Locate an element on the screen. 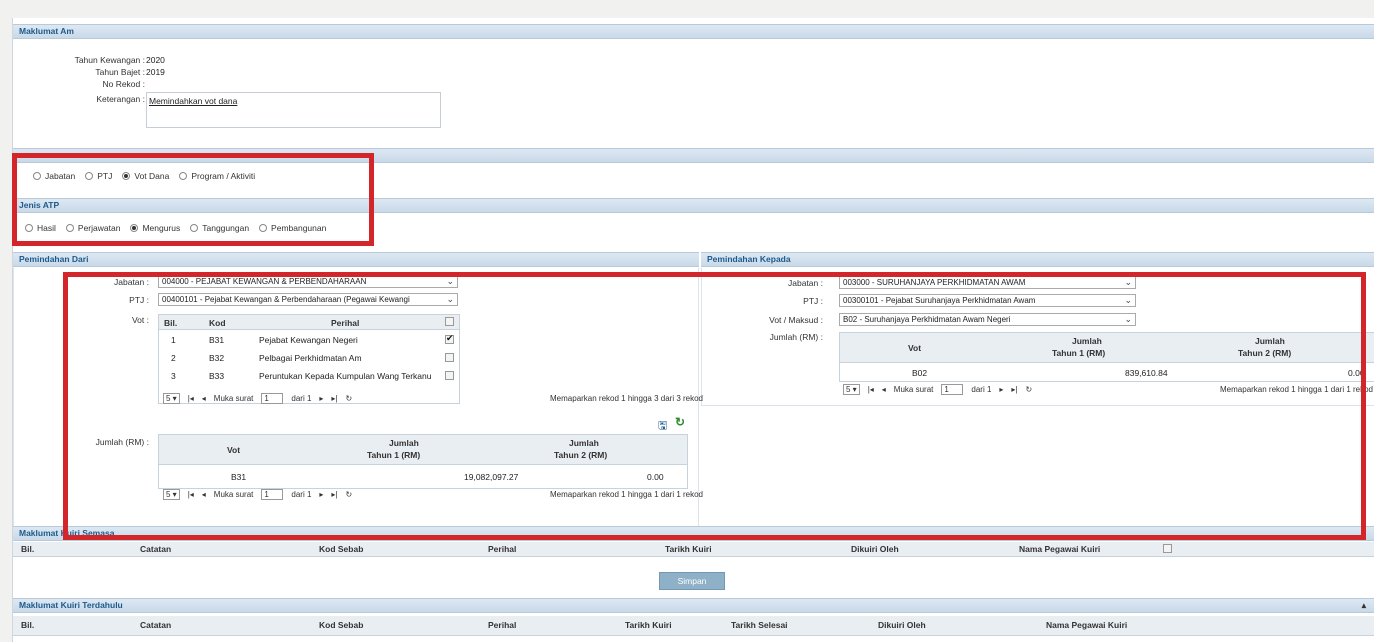 The height and width of the screenshot is (642, 1374). row-bil: 1 is located at coordinates (173, 340).